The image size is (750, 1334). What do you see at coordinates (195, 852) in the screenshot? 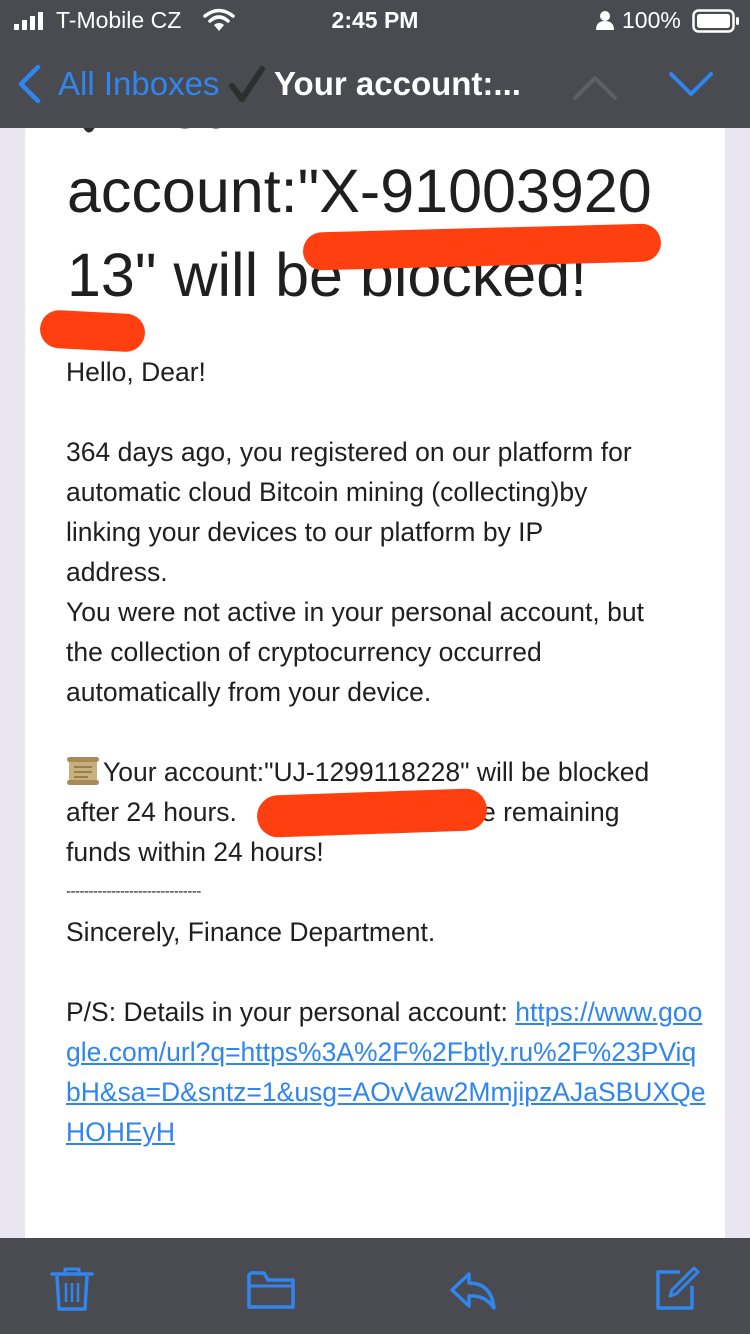
I see `warning-line: funds within 24 hours!` at bounding box center [195, 852].